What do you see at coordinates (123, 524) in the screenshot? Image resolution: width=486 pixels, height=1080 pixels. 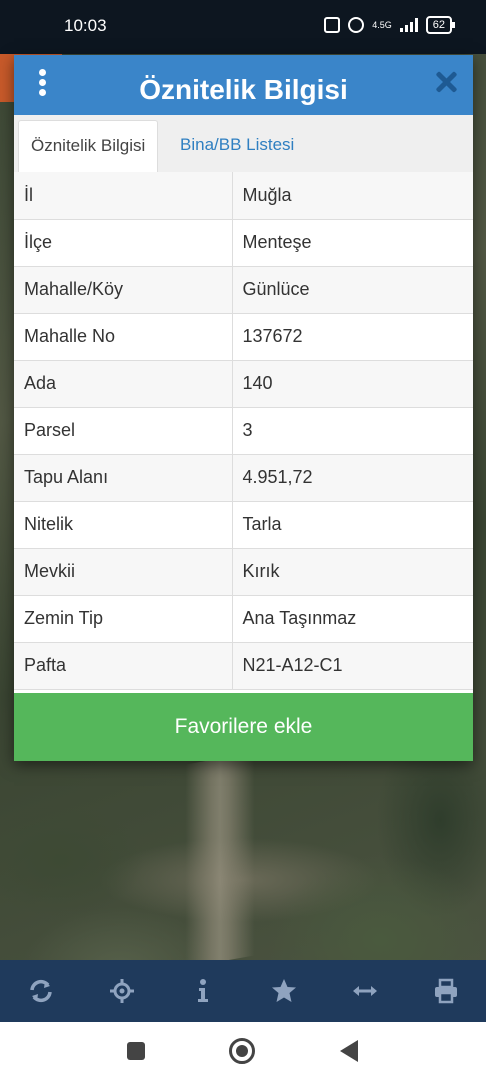 I see `attribute-key: Nitelik` at bounding box center [123, 524].